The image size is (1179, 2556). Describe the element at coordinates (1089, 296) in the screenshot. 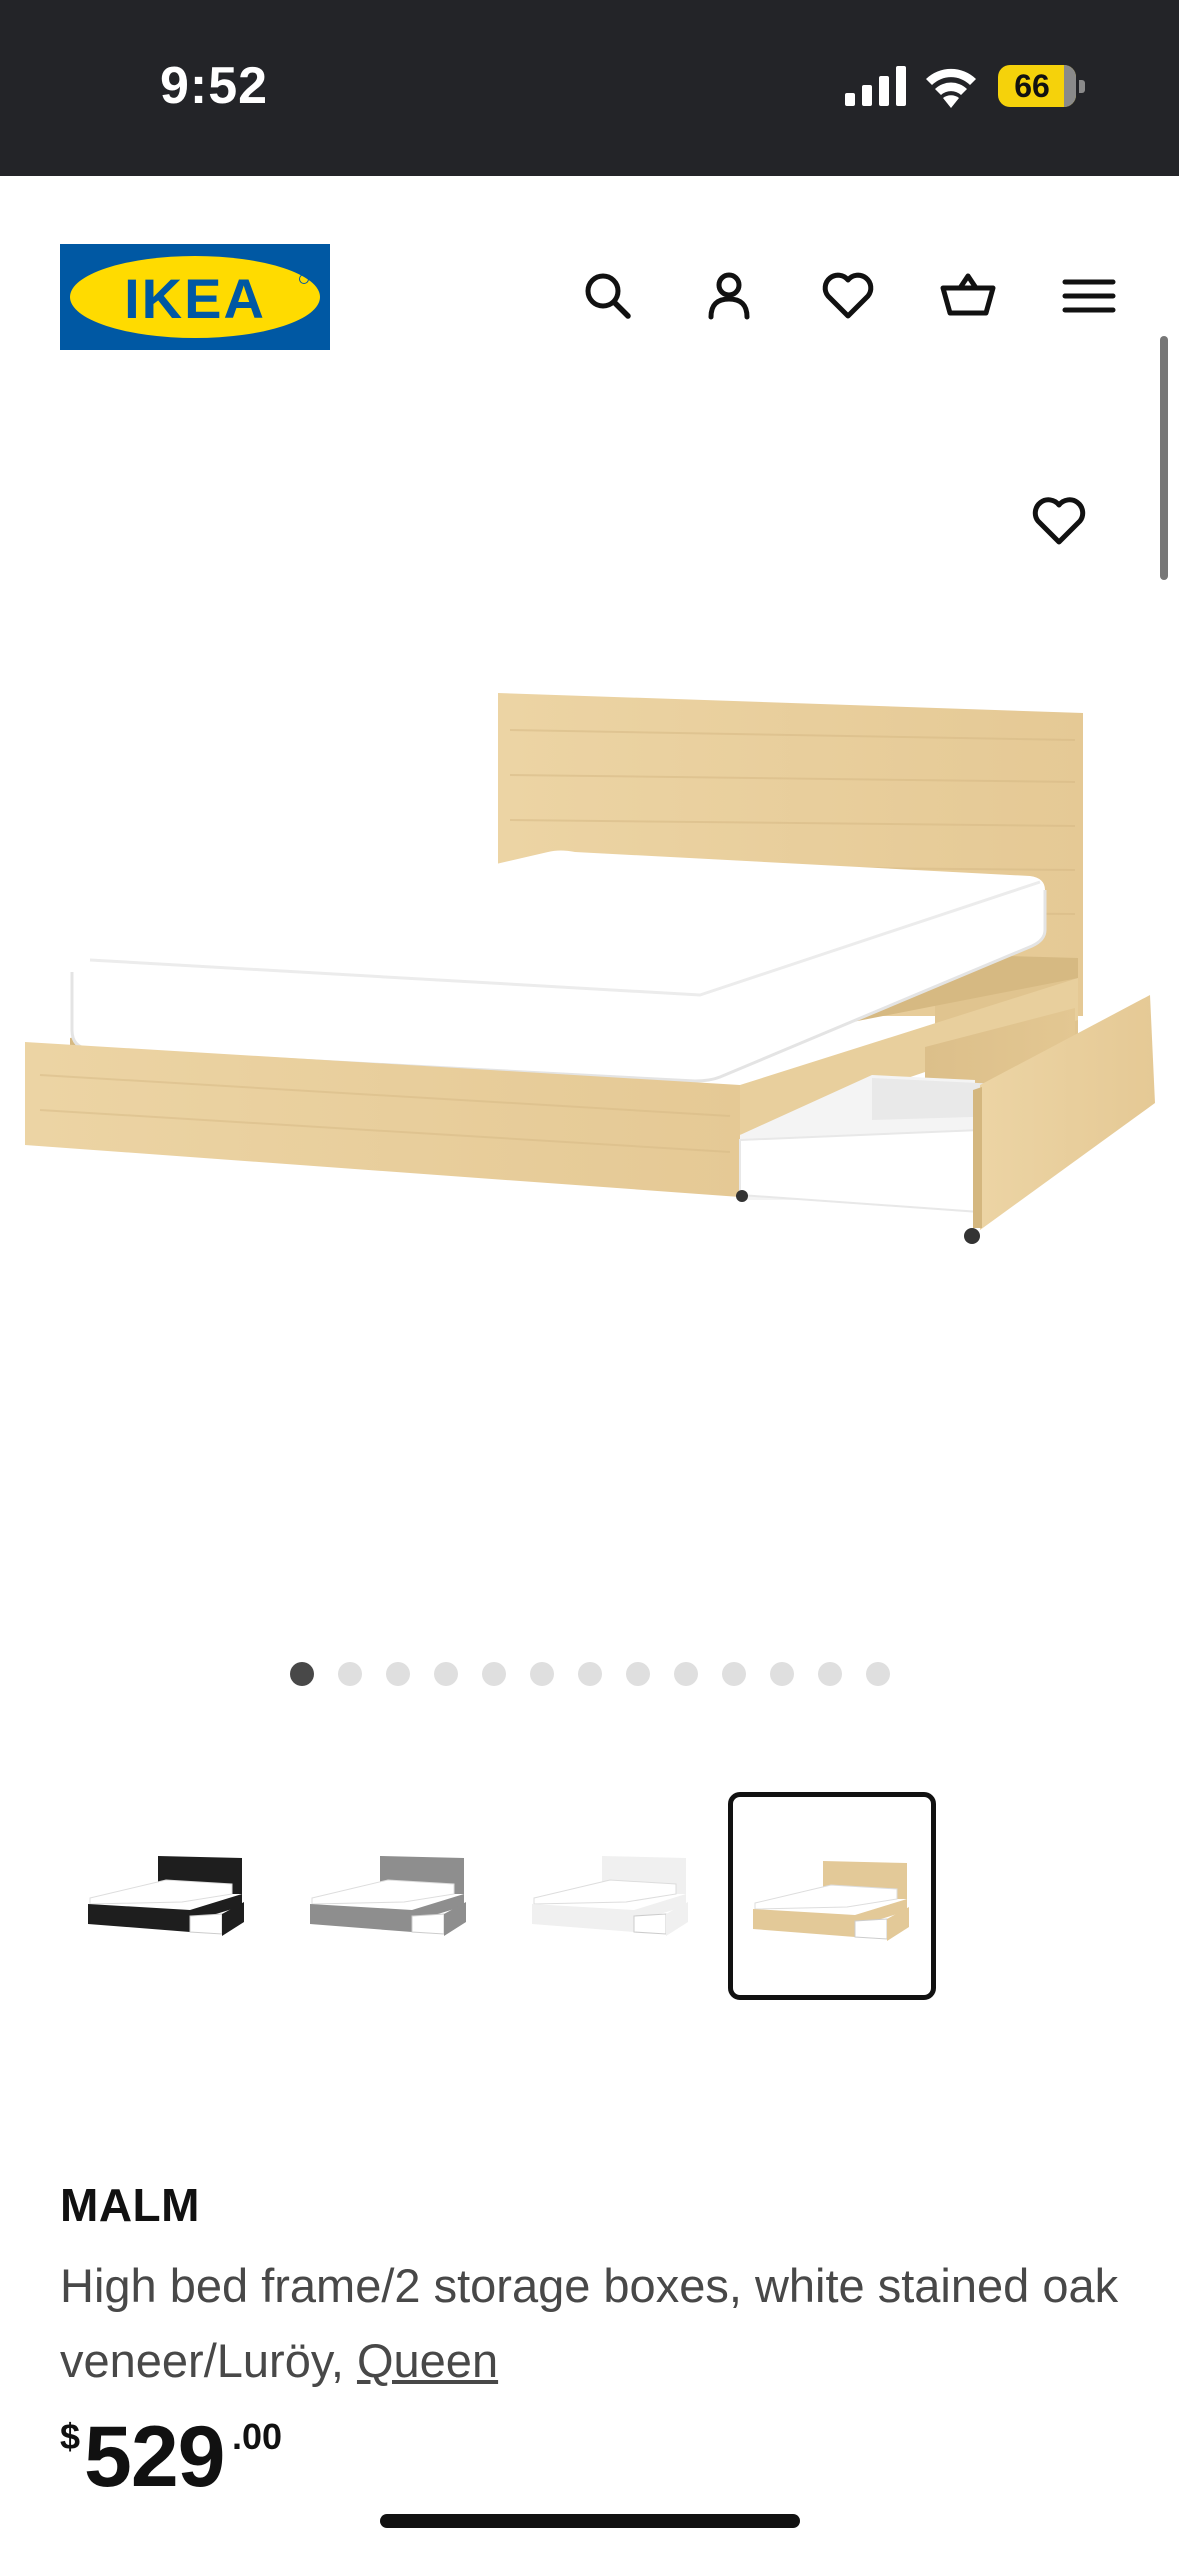

I see `menu-icon` at that location.